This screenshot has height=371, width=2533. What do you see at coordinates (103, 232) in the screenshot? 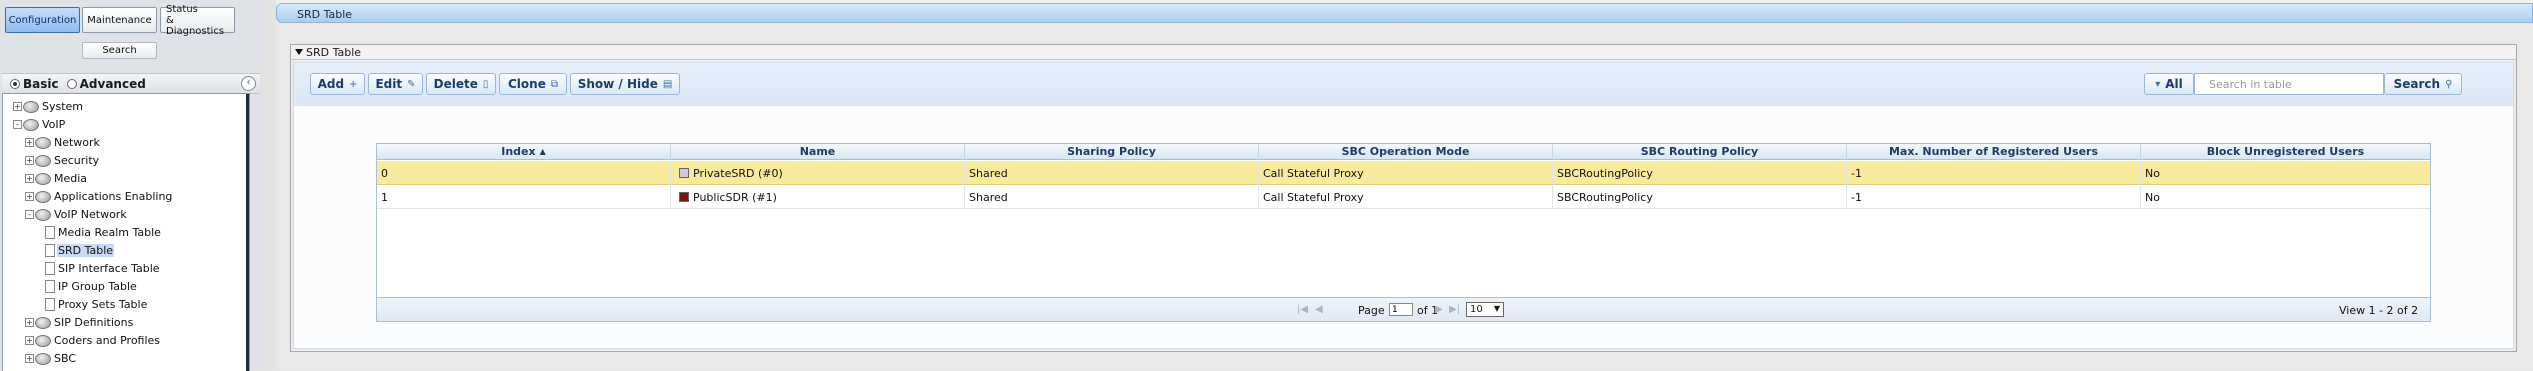
I see `tree-node-media-realm-table: Media Realm Table` at bounding box center [103, 232].